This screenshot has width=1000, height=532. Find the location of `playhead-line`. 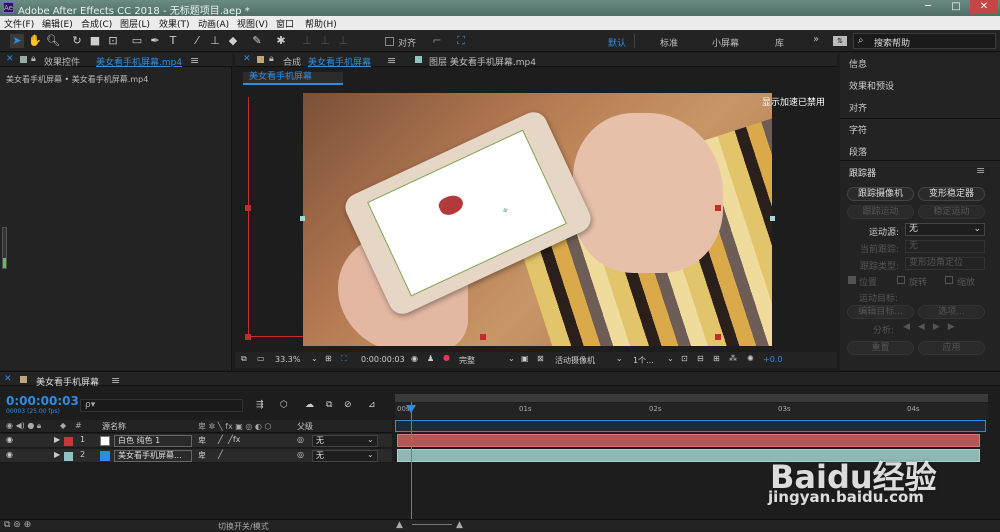

playhead-line is located at coordinates (411, 466).